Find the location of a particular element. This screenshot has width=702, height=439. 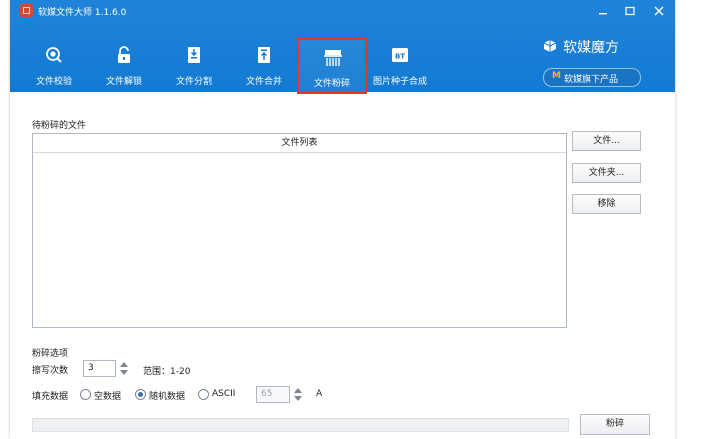

toolbar-file-unlock: 文件解锁 is located at coordinates (124, 62).